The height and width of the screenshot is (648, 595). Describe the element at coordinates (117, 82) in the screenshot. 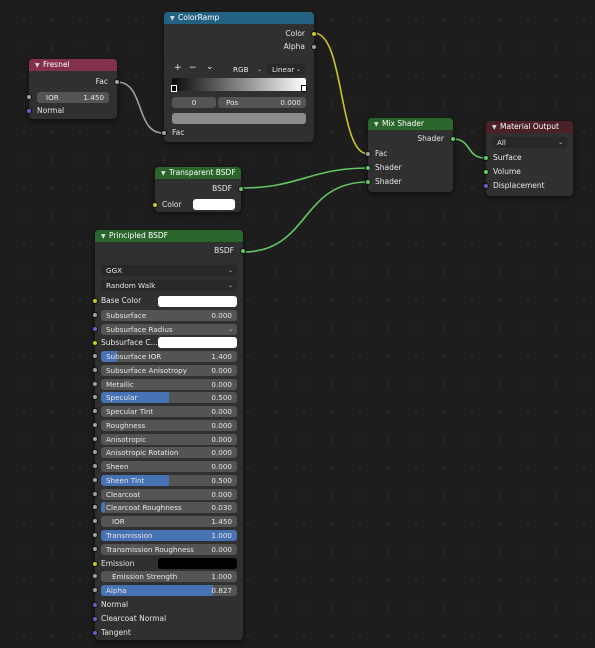

I see `fresnel-fac-output-socket` at that location.